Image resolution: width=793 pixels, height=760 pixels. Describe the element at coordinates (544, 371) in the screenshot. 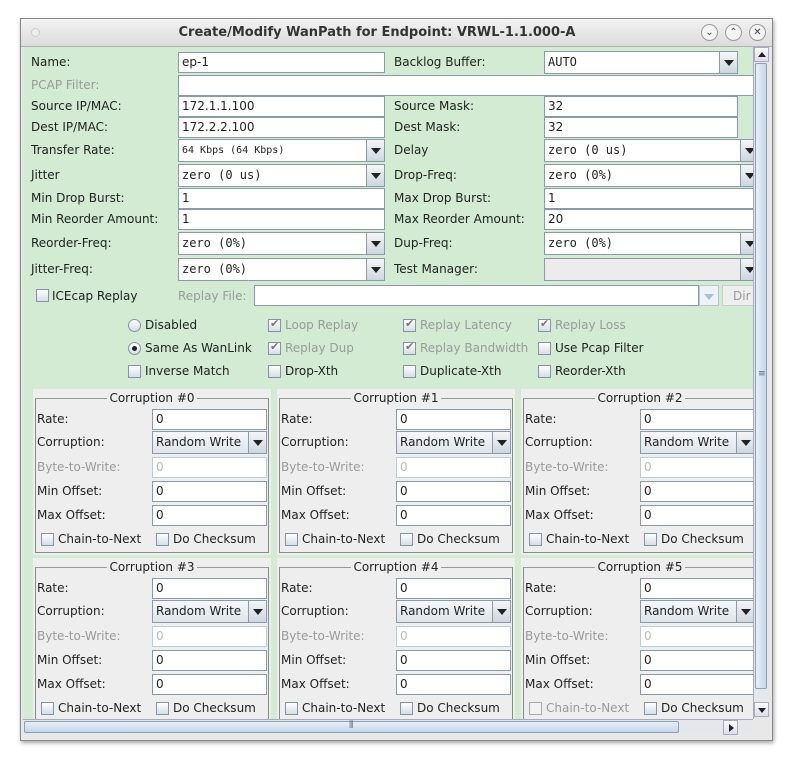

I see `reorder-xth-checkbox` at that location.